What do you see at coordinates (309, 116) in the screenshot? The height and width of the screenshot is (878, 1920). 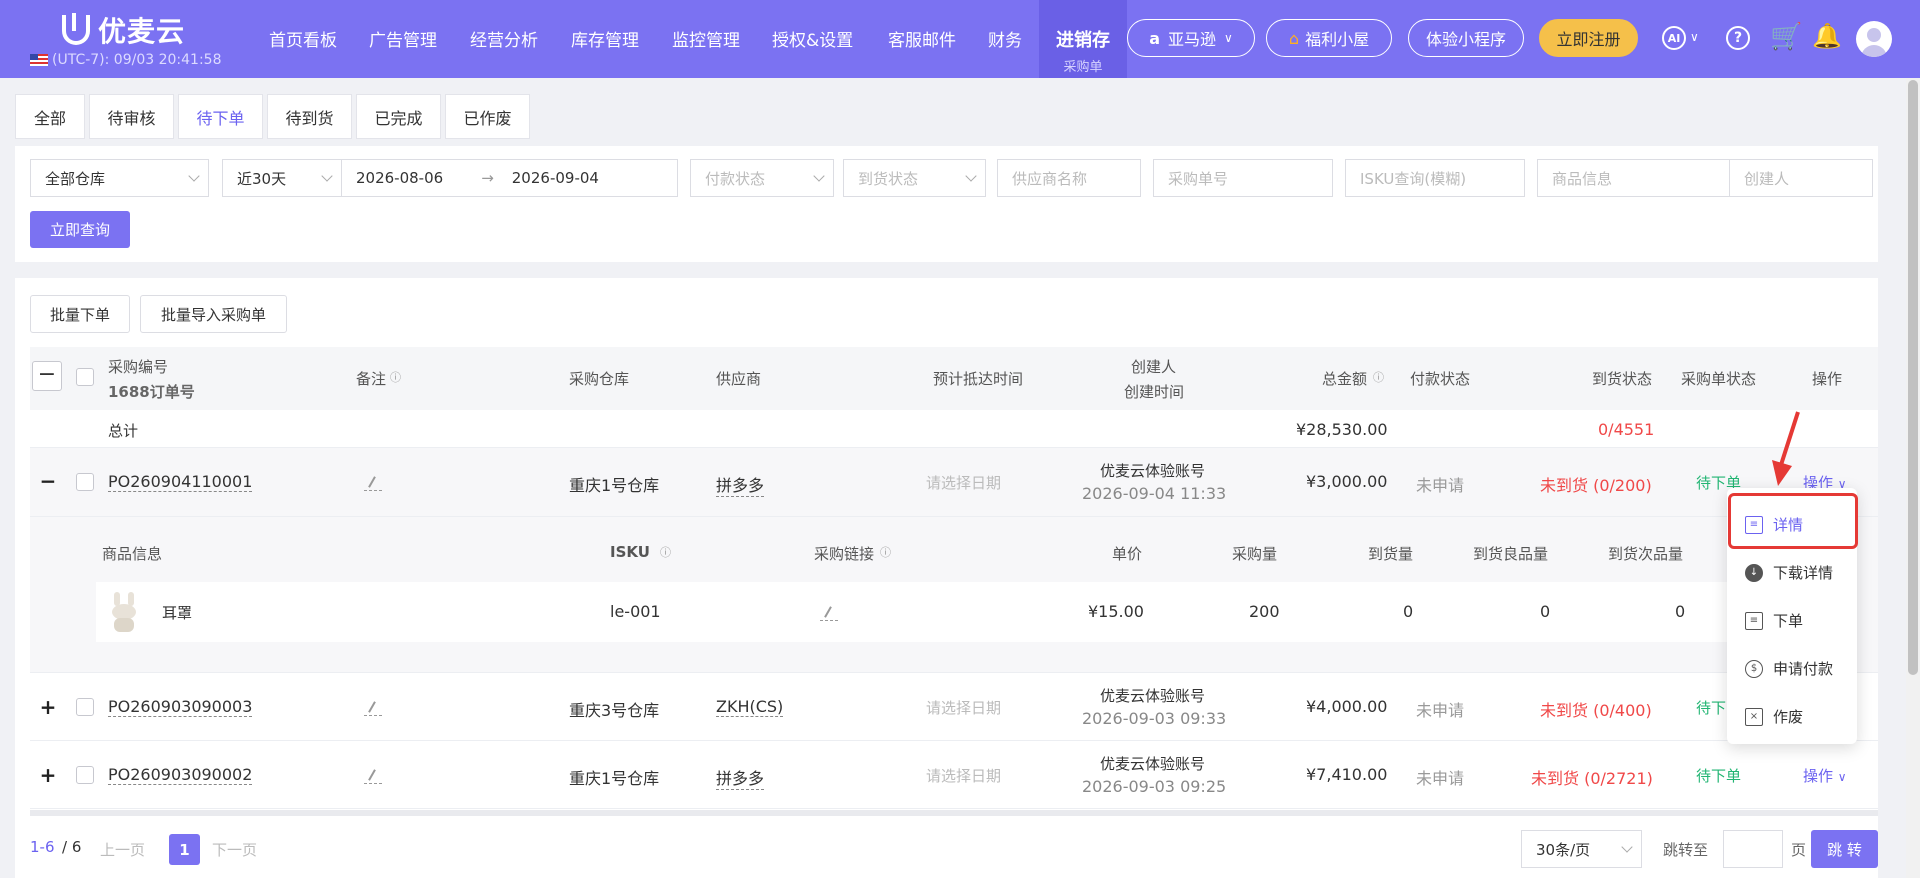 I see `tab-awaiting-arrival: 待到货` at bounding box center [309, 116].